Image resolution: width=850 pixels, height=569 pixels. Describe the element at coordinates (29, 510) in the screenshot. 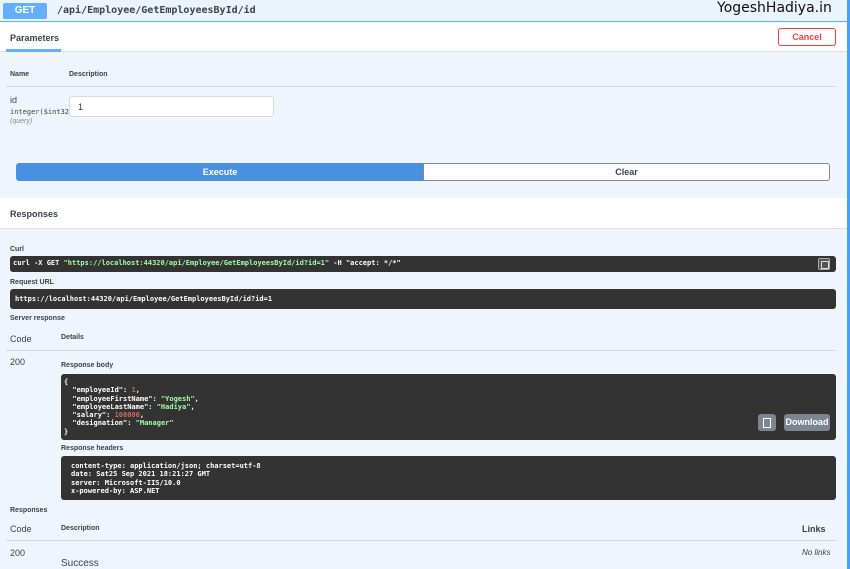

I see `responses-table-title: Responses` at that location.